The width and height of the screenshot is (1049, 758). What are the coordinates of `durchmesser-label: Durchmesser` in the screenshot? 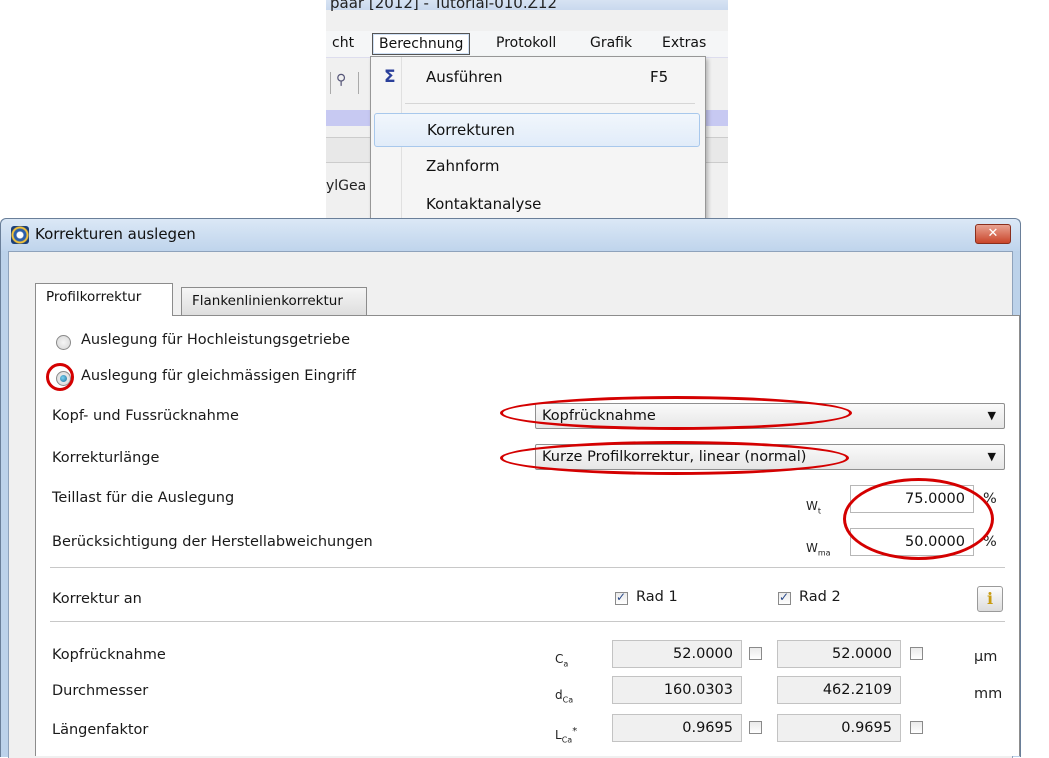 It's located at (100, 691).